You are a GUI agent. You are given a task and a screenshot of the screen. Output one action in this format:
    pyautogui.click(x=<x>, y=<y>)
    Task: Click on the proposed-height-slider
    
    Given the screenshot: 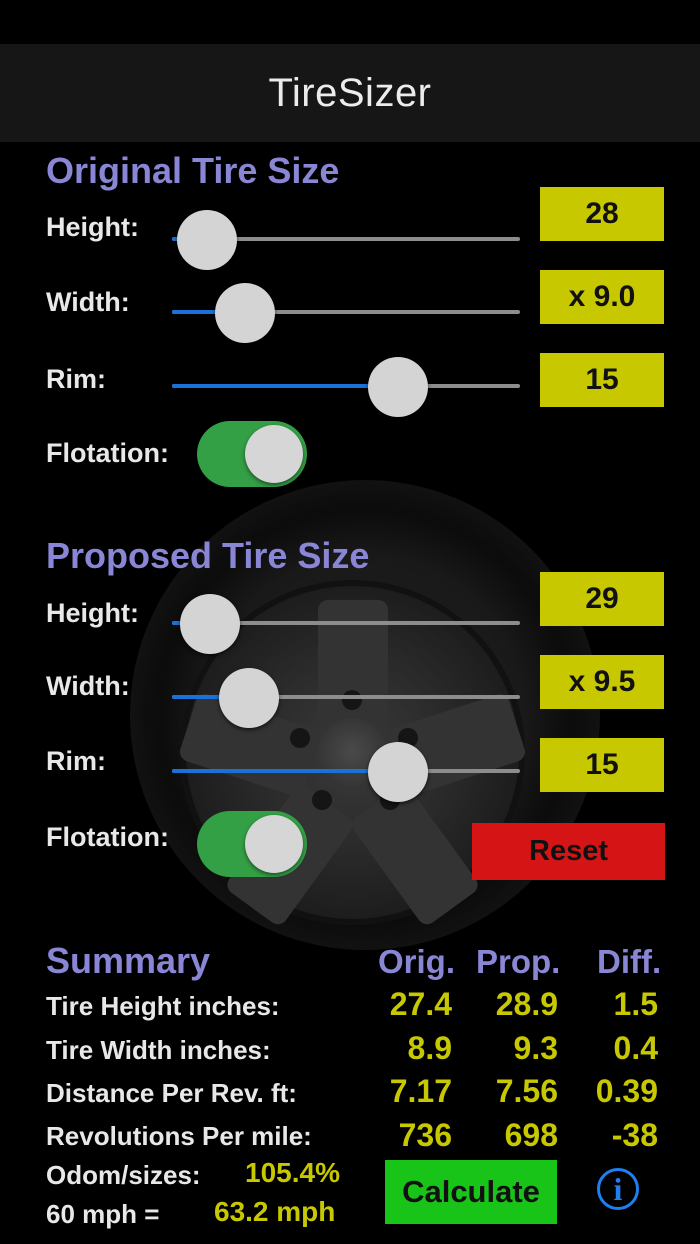 What is the action you would take?
    pyautogui.click(x=346, y=624)
    